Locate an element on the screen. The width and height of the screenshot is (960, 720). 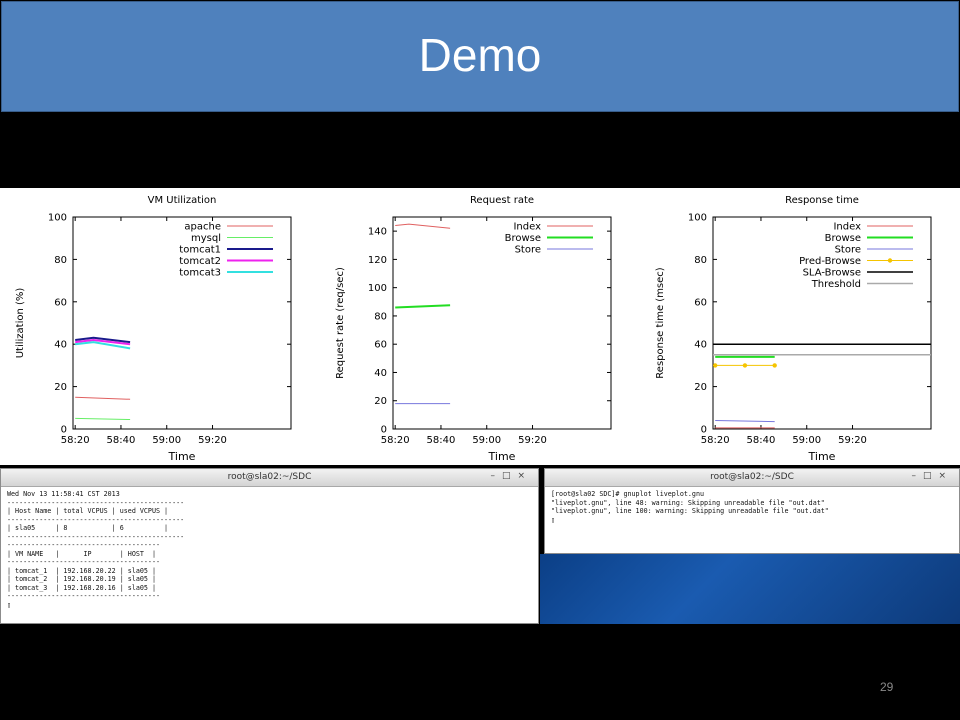
terminal1-line: | tomcat_1 | 192.168.20.22 | sla05 | is located at coordinates (81, 570).